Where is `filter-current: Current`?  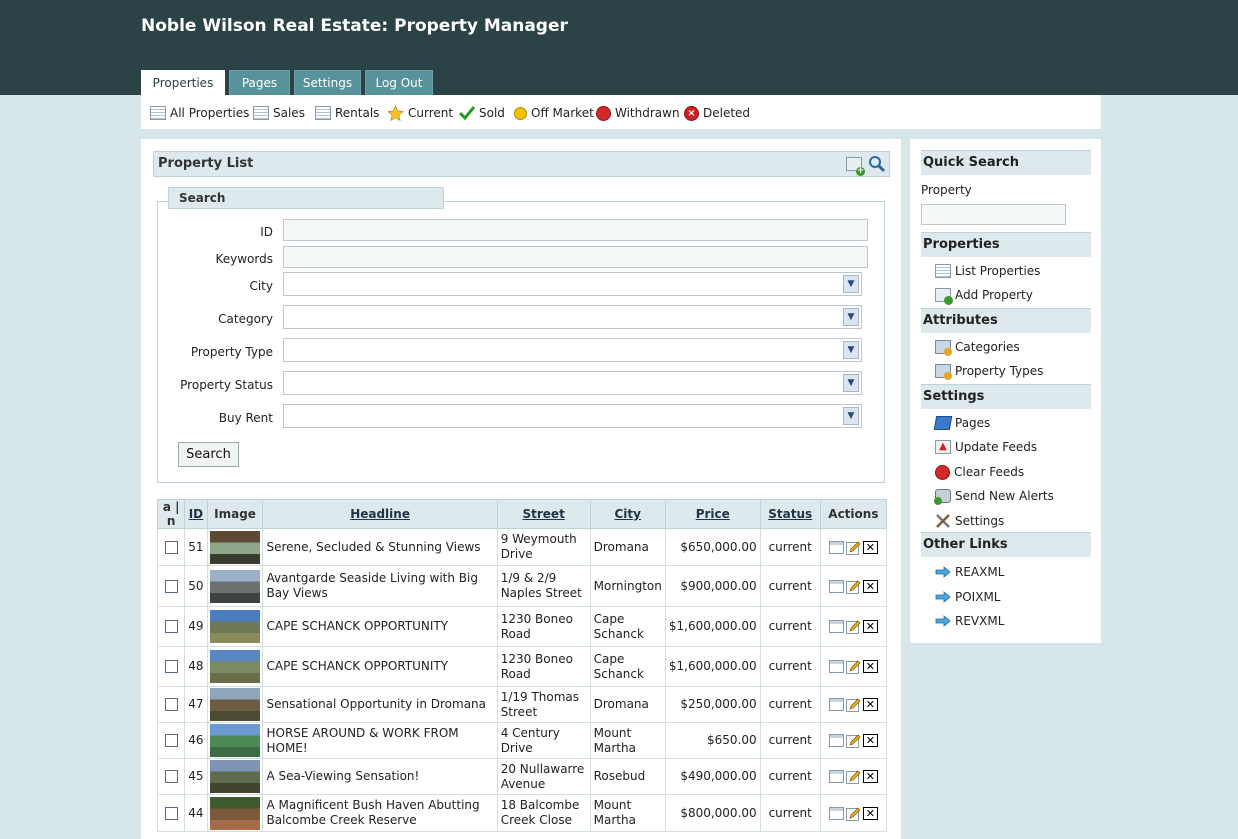 filter-current: Current is located at coordinates (420, 113).